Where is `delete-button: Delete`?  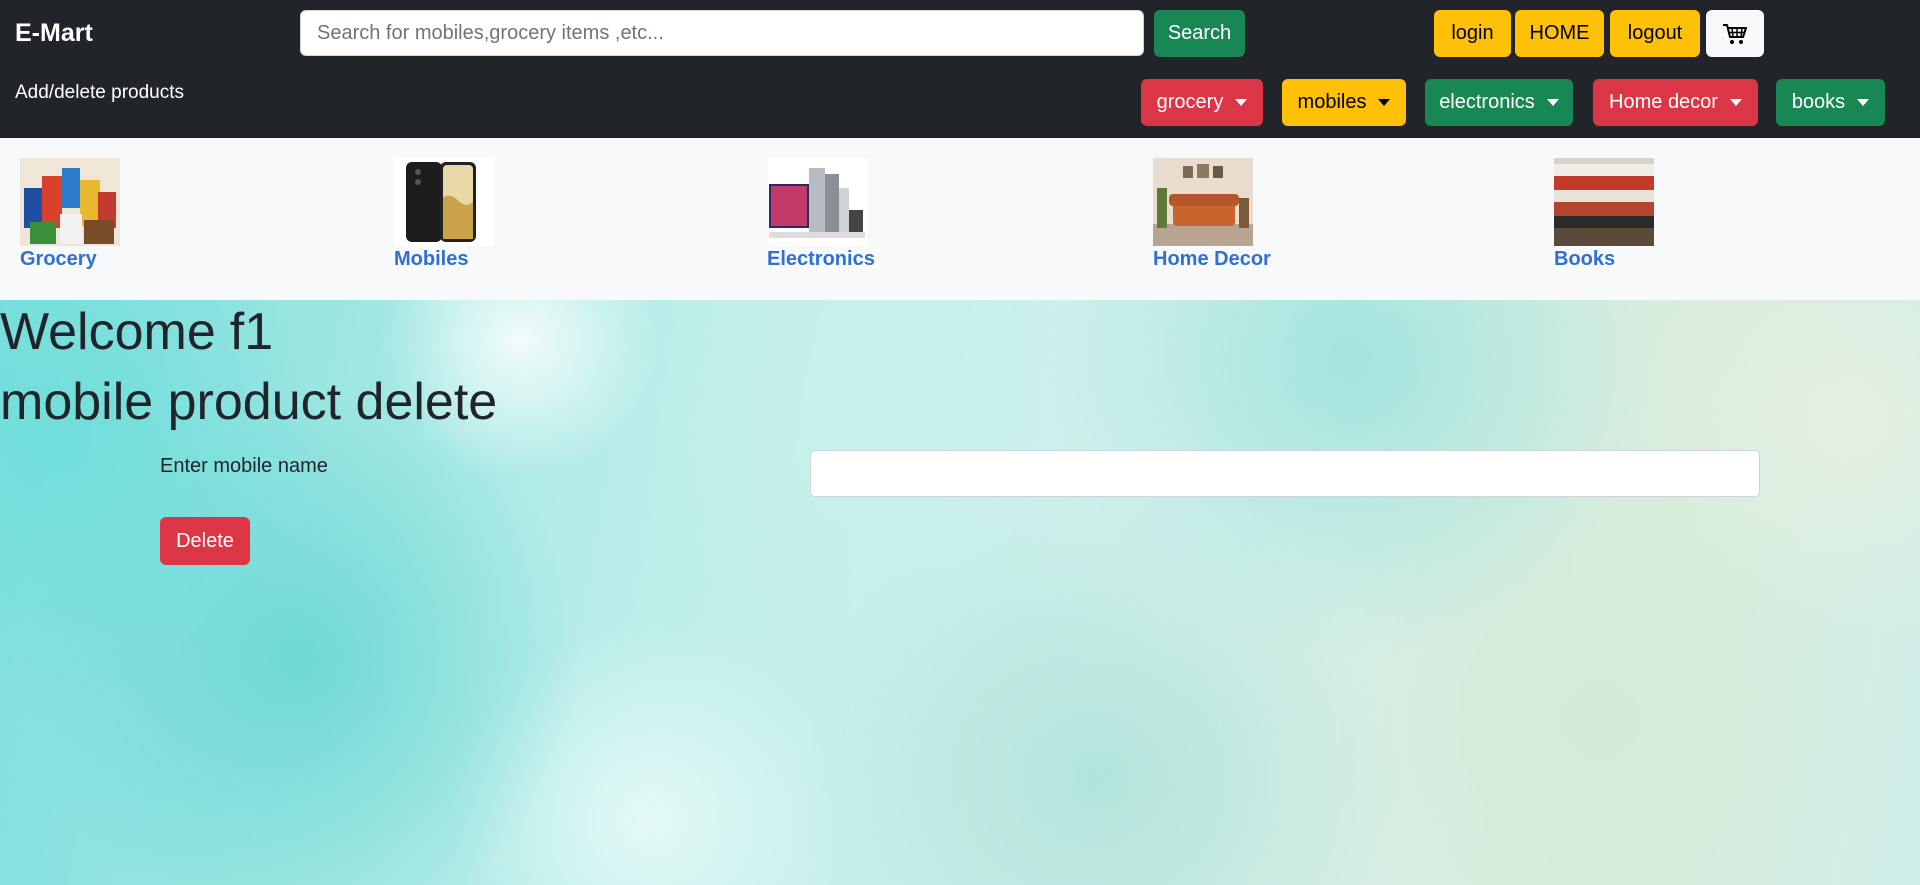
delete-button: Delete is located at coordinates (205, 541).